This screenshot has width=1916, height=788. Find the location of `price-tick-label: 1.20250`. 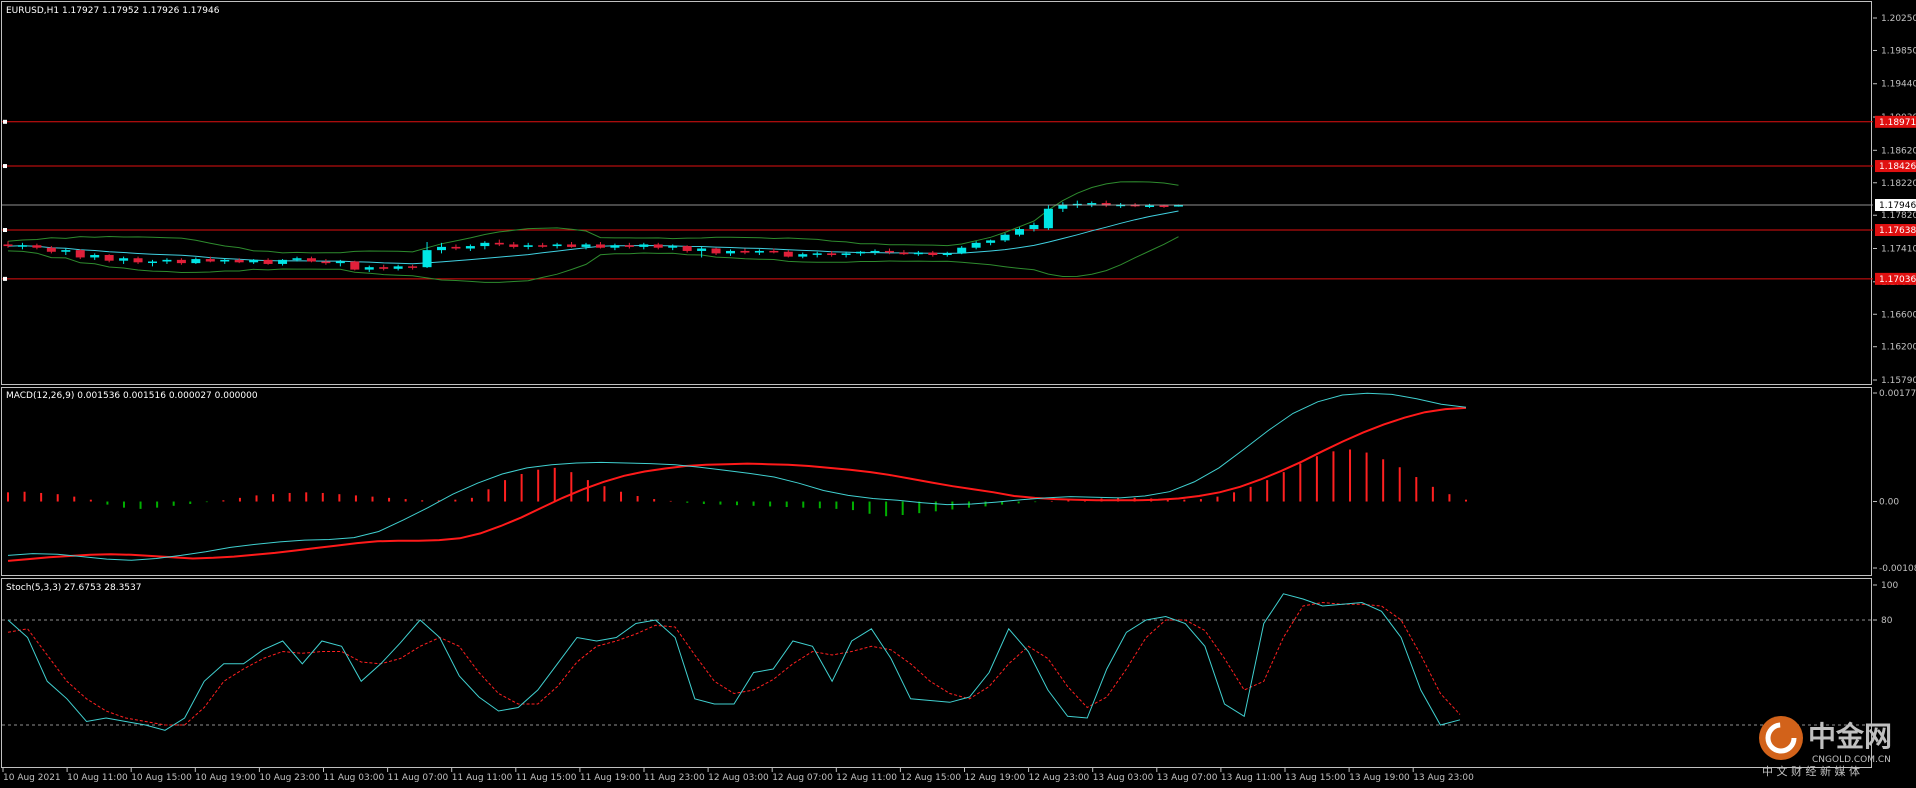

price-tick-label: 1.20250 is located at coordinates (1898, 19).